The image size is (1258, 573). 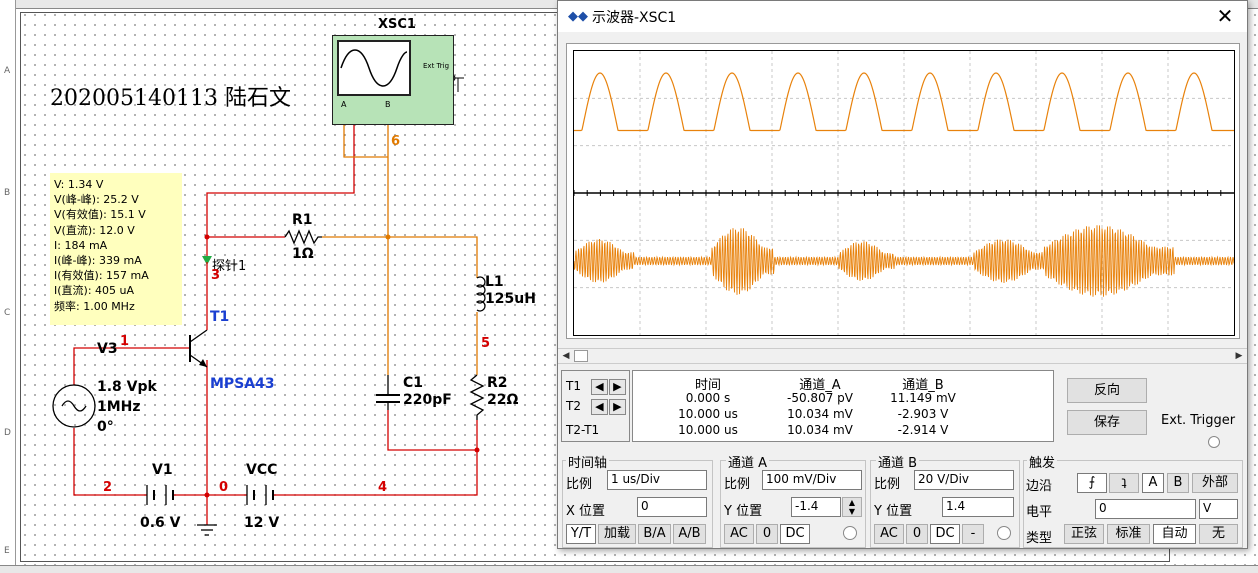 I want to click on l1-name: L1, so click(x=494, y=282).